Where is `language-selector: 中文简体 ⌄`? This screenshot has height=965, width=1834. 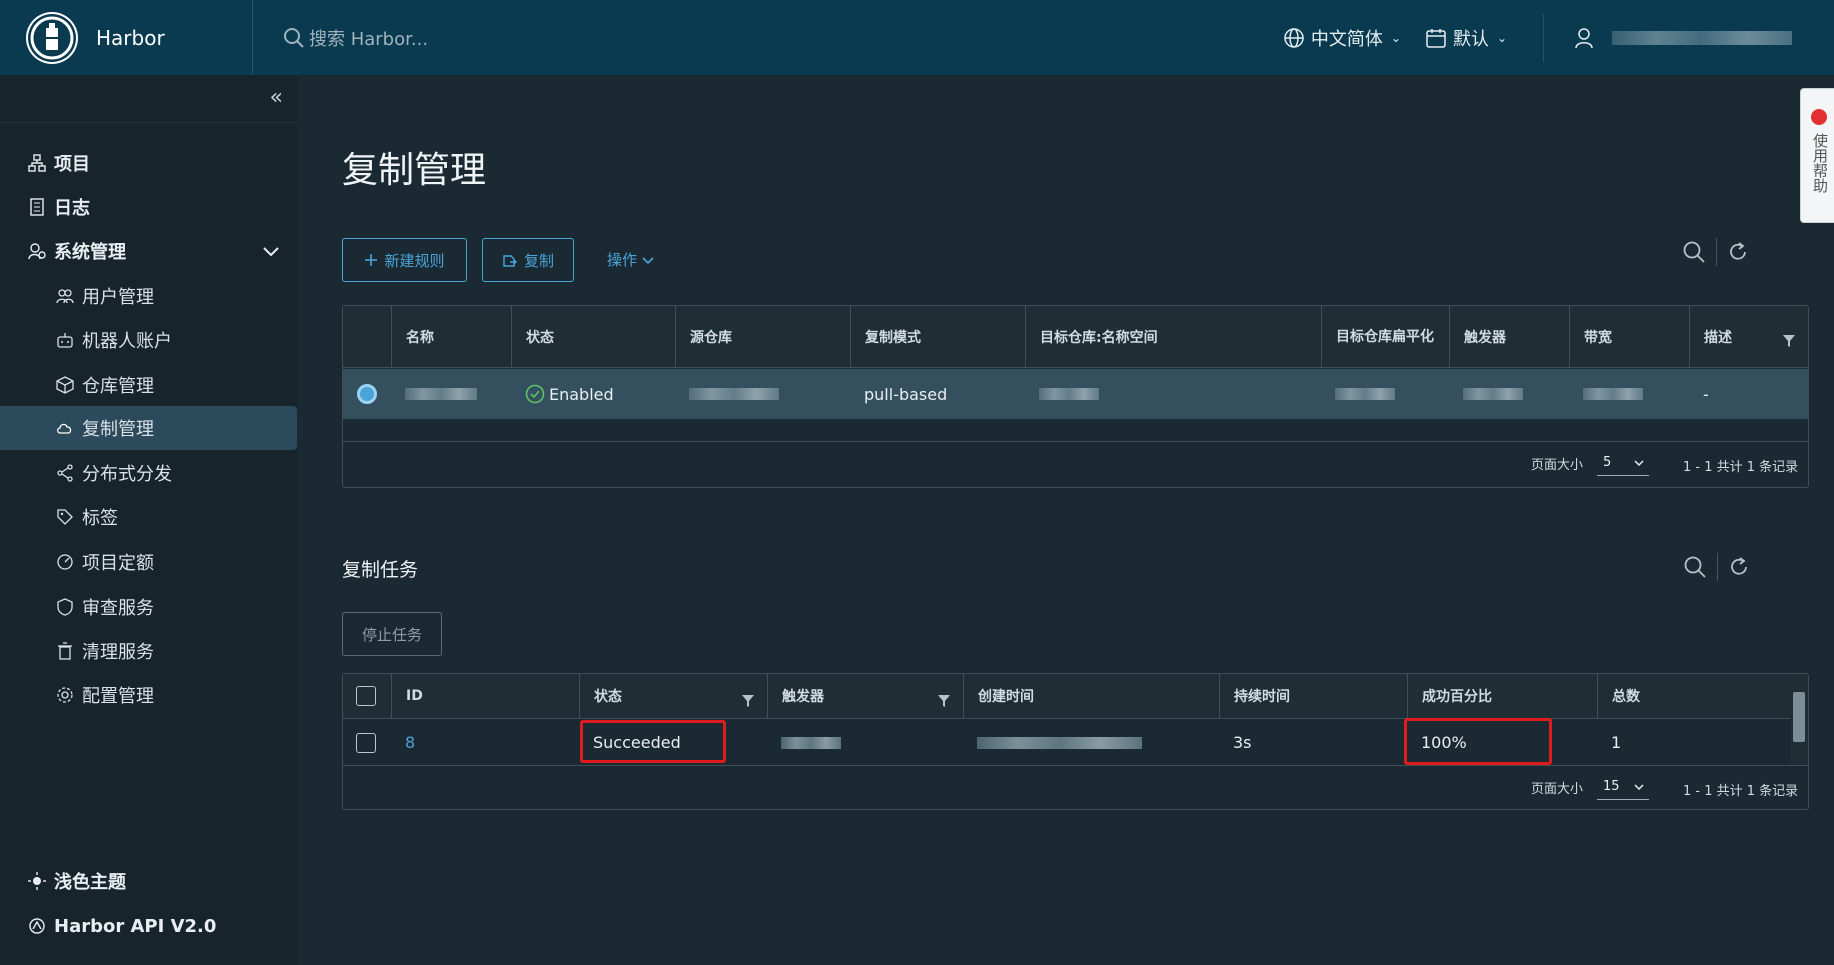 language-selector: 中文简体 ⌄ is located at coordinates (1342, 38).